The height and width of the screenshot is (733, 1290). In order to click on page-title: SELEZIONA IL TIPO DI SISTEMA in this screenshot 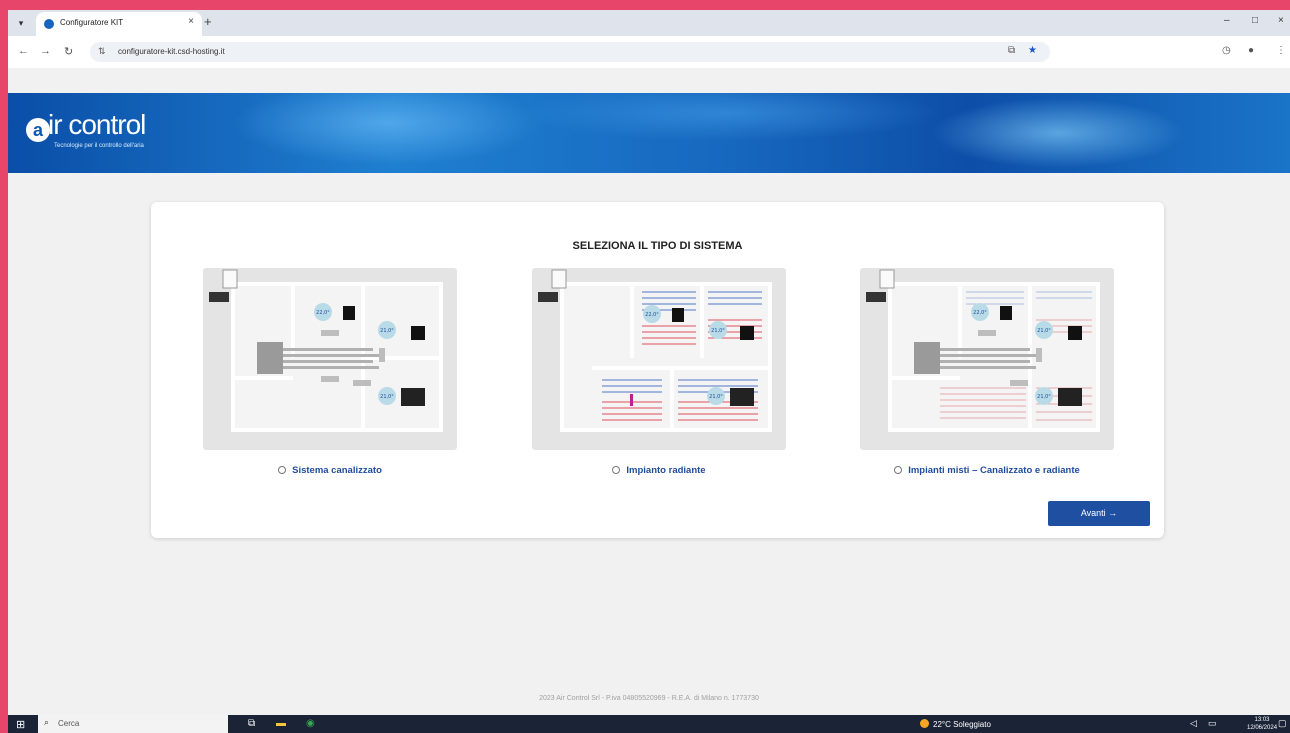, I will do `click(657, 246)`.